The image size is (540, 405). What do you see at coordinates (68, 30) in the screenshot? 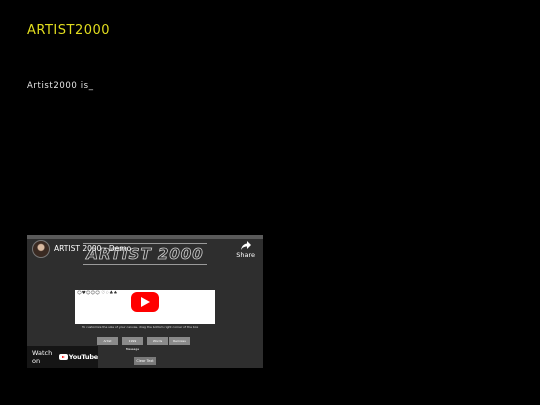
I see `site-title: ARTIST2000` at bounding box center [68, 30].